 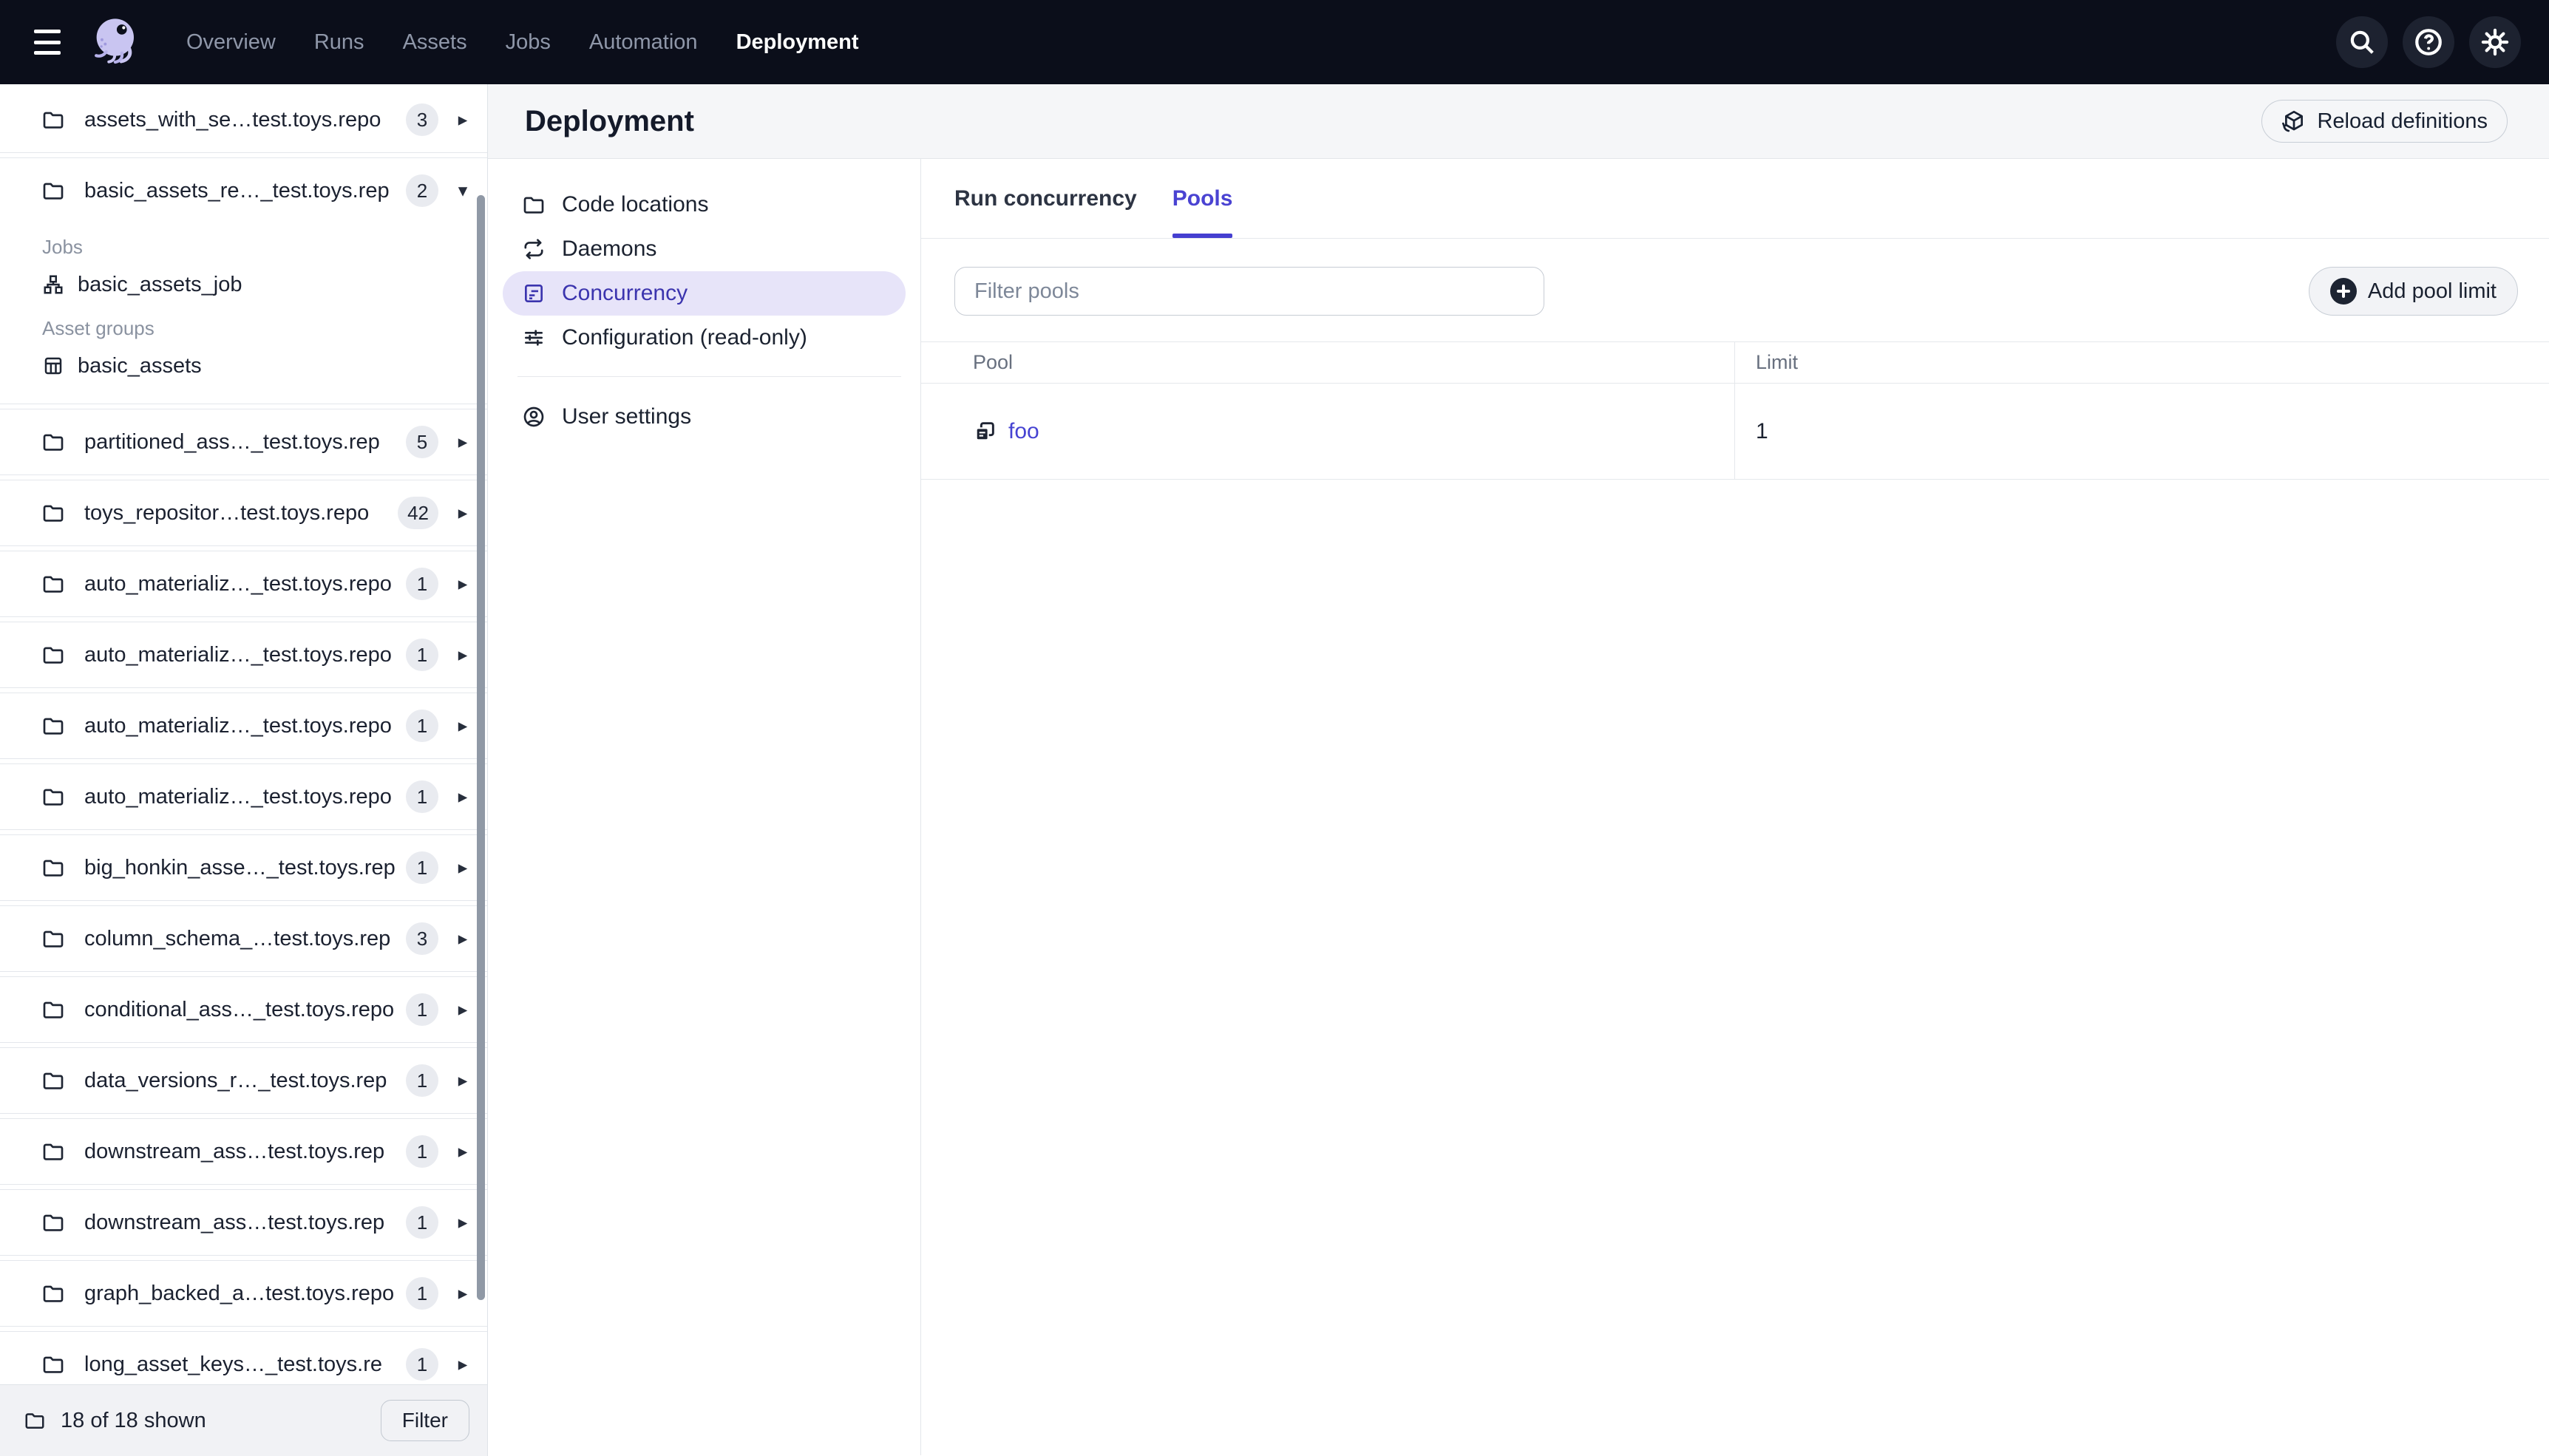 I want to click on search-button, so click(x=2362, y=42).